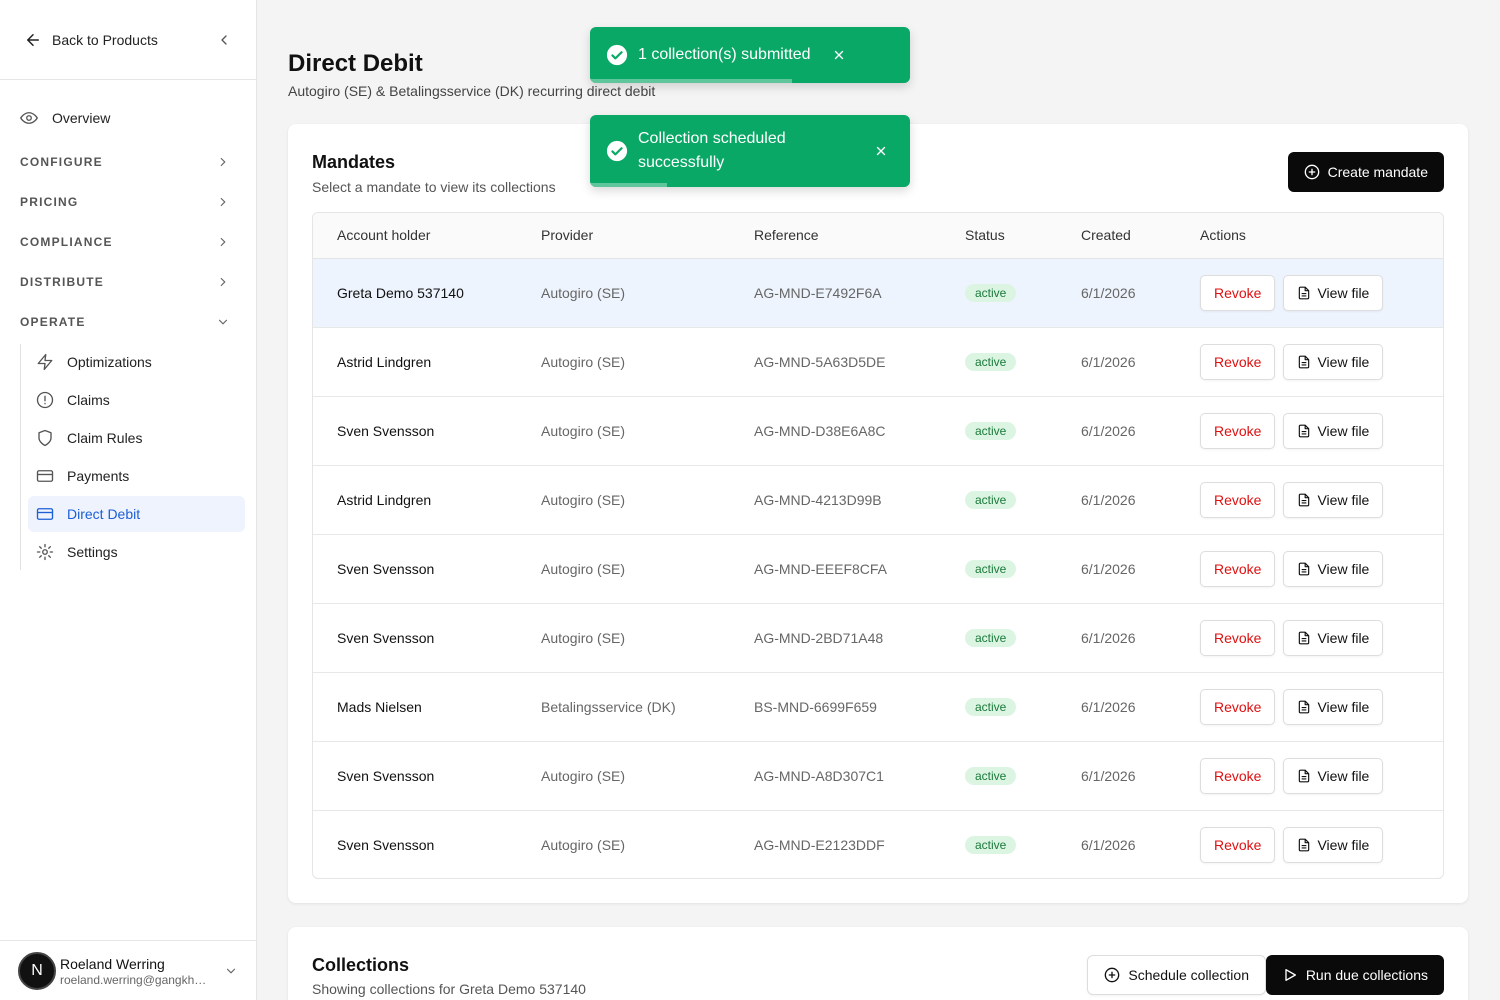 This screenshot has height=1000, width=1500. I want to click on sidebar-item-settings: Settings, so click(136, 552).